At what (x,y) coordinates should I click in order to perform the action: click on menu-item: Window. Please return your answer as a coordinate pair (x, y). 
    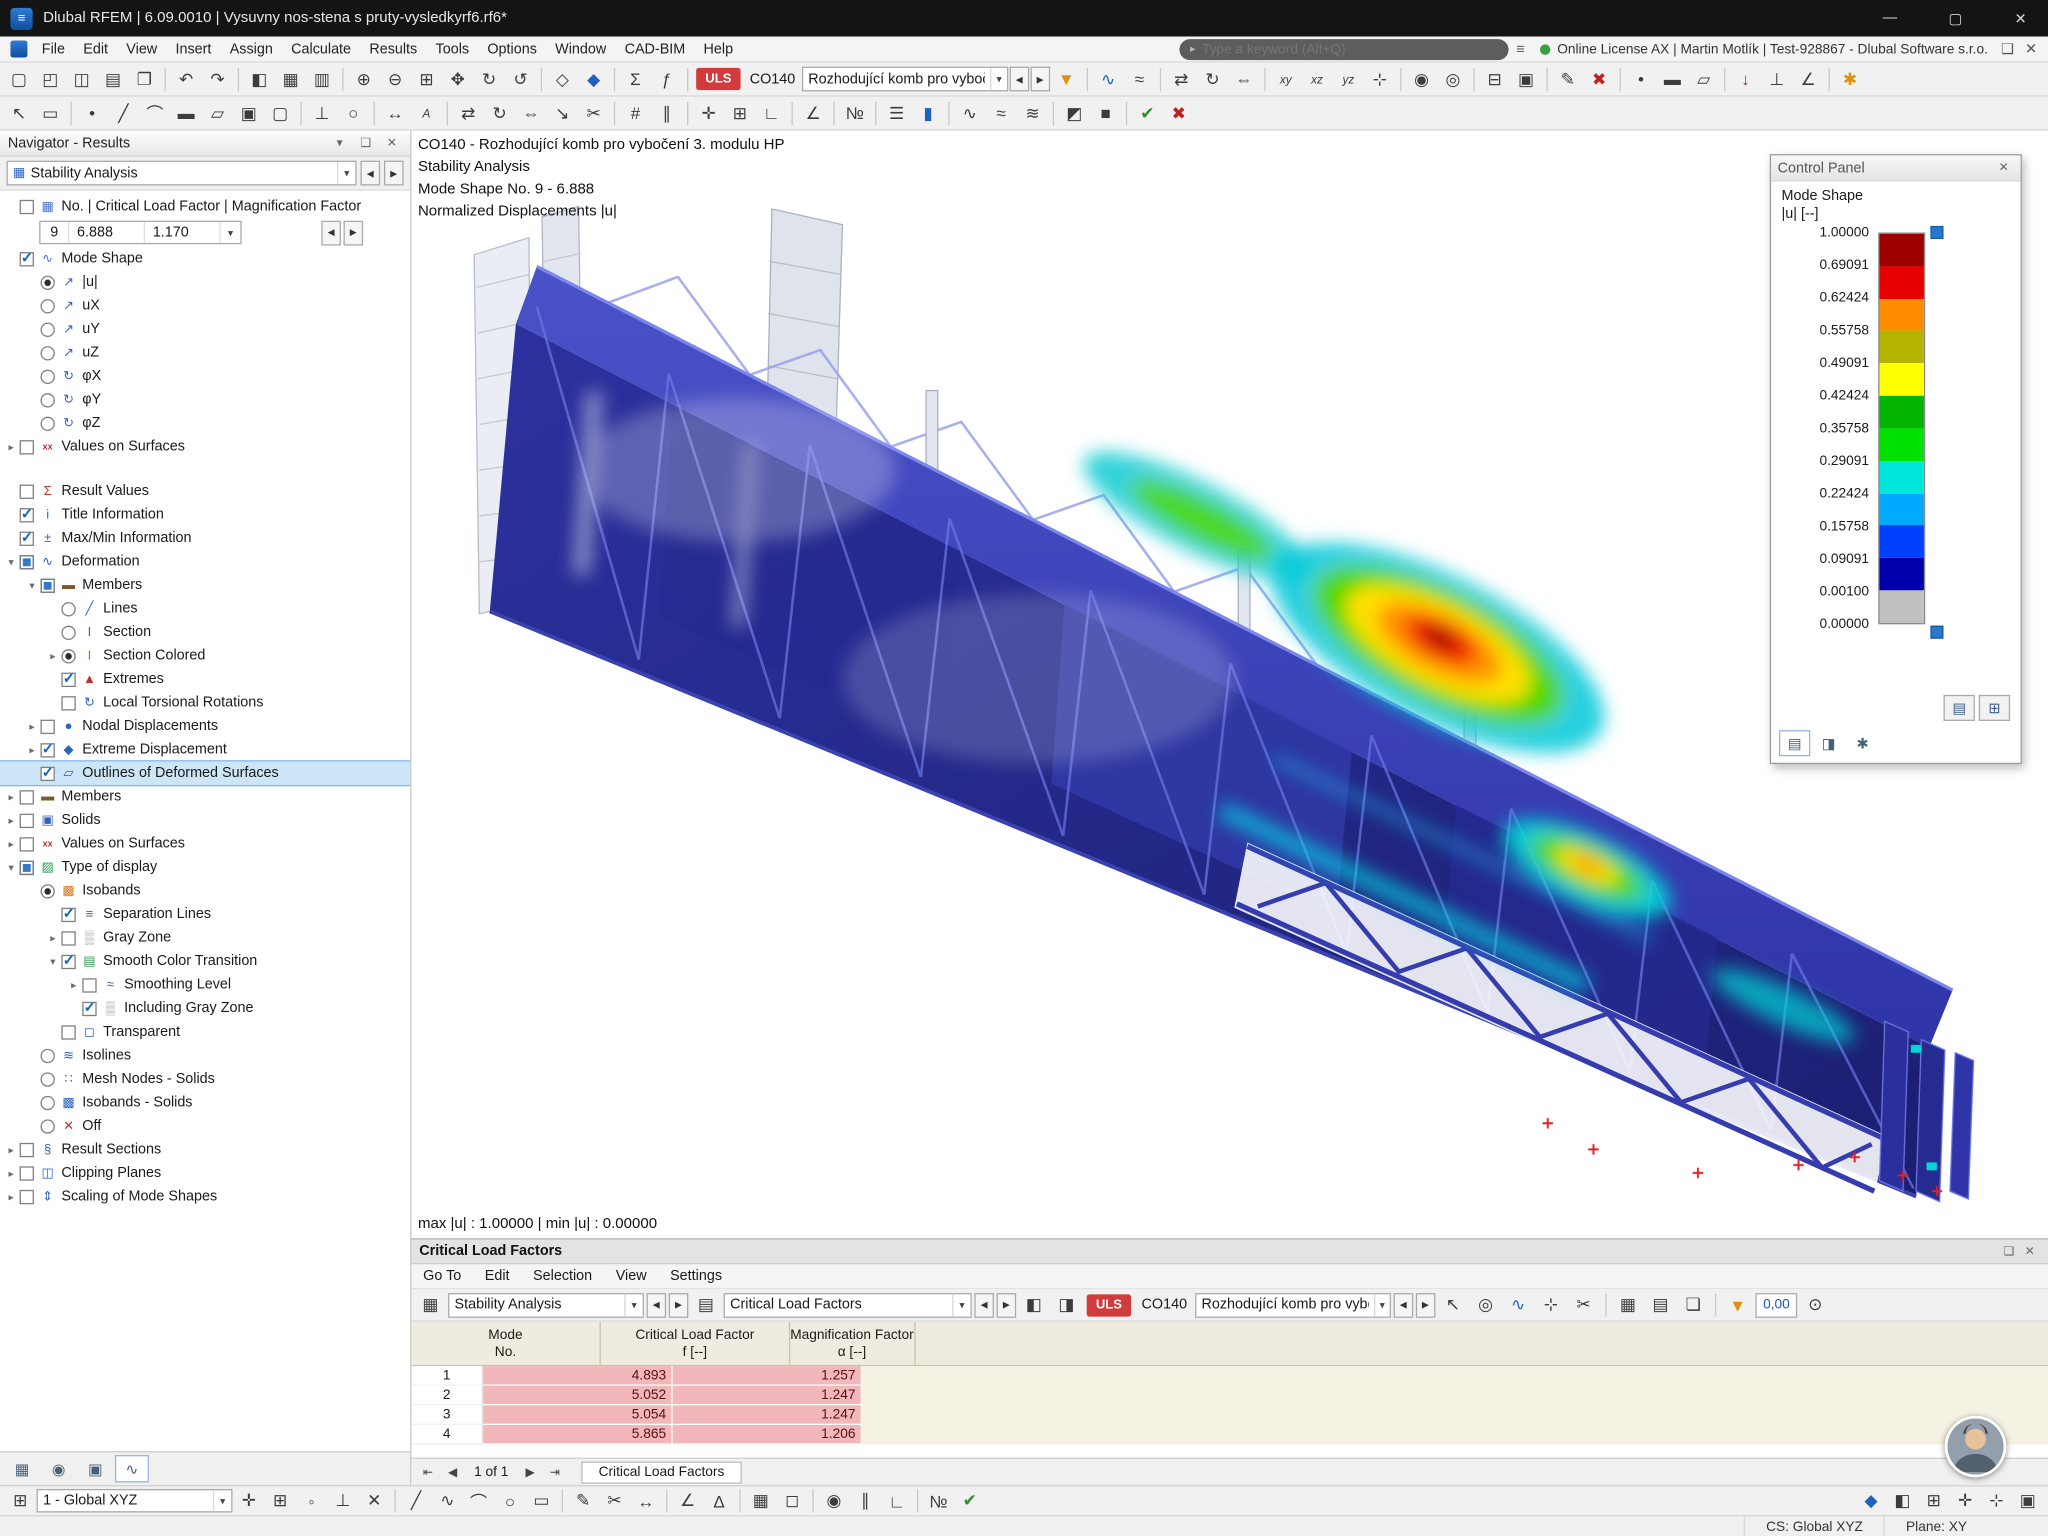
    Looking at the image, I should click on (580, 49).